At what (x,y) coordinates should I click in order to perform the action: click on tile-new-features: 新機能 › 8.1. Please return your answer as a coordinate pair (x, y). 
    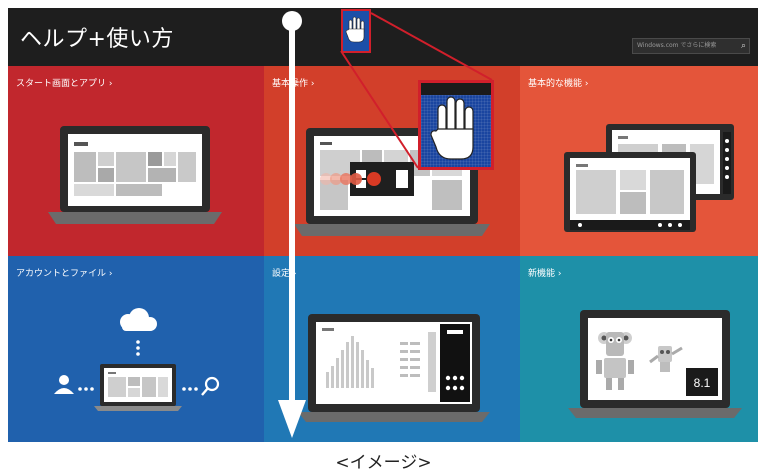
    Looking at the image, I should click on (639, 349).